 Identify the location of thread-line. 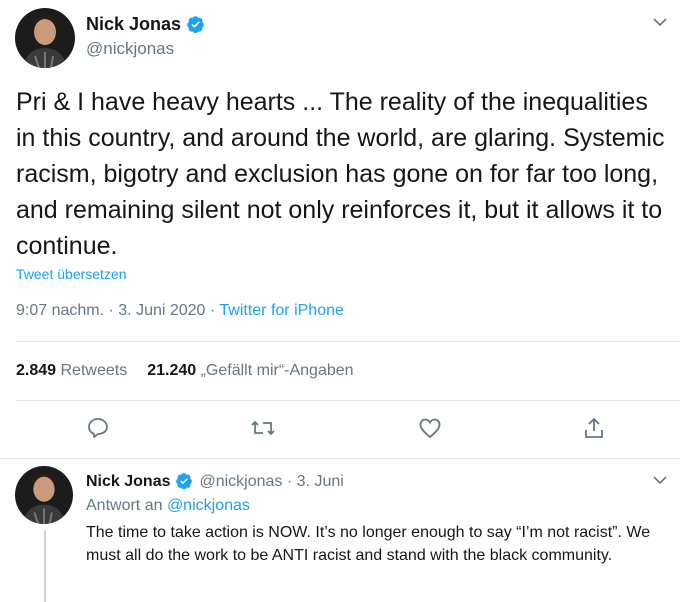
(45, 566).